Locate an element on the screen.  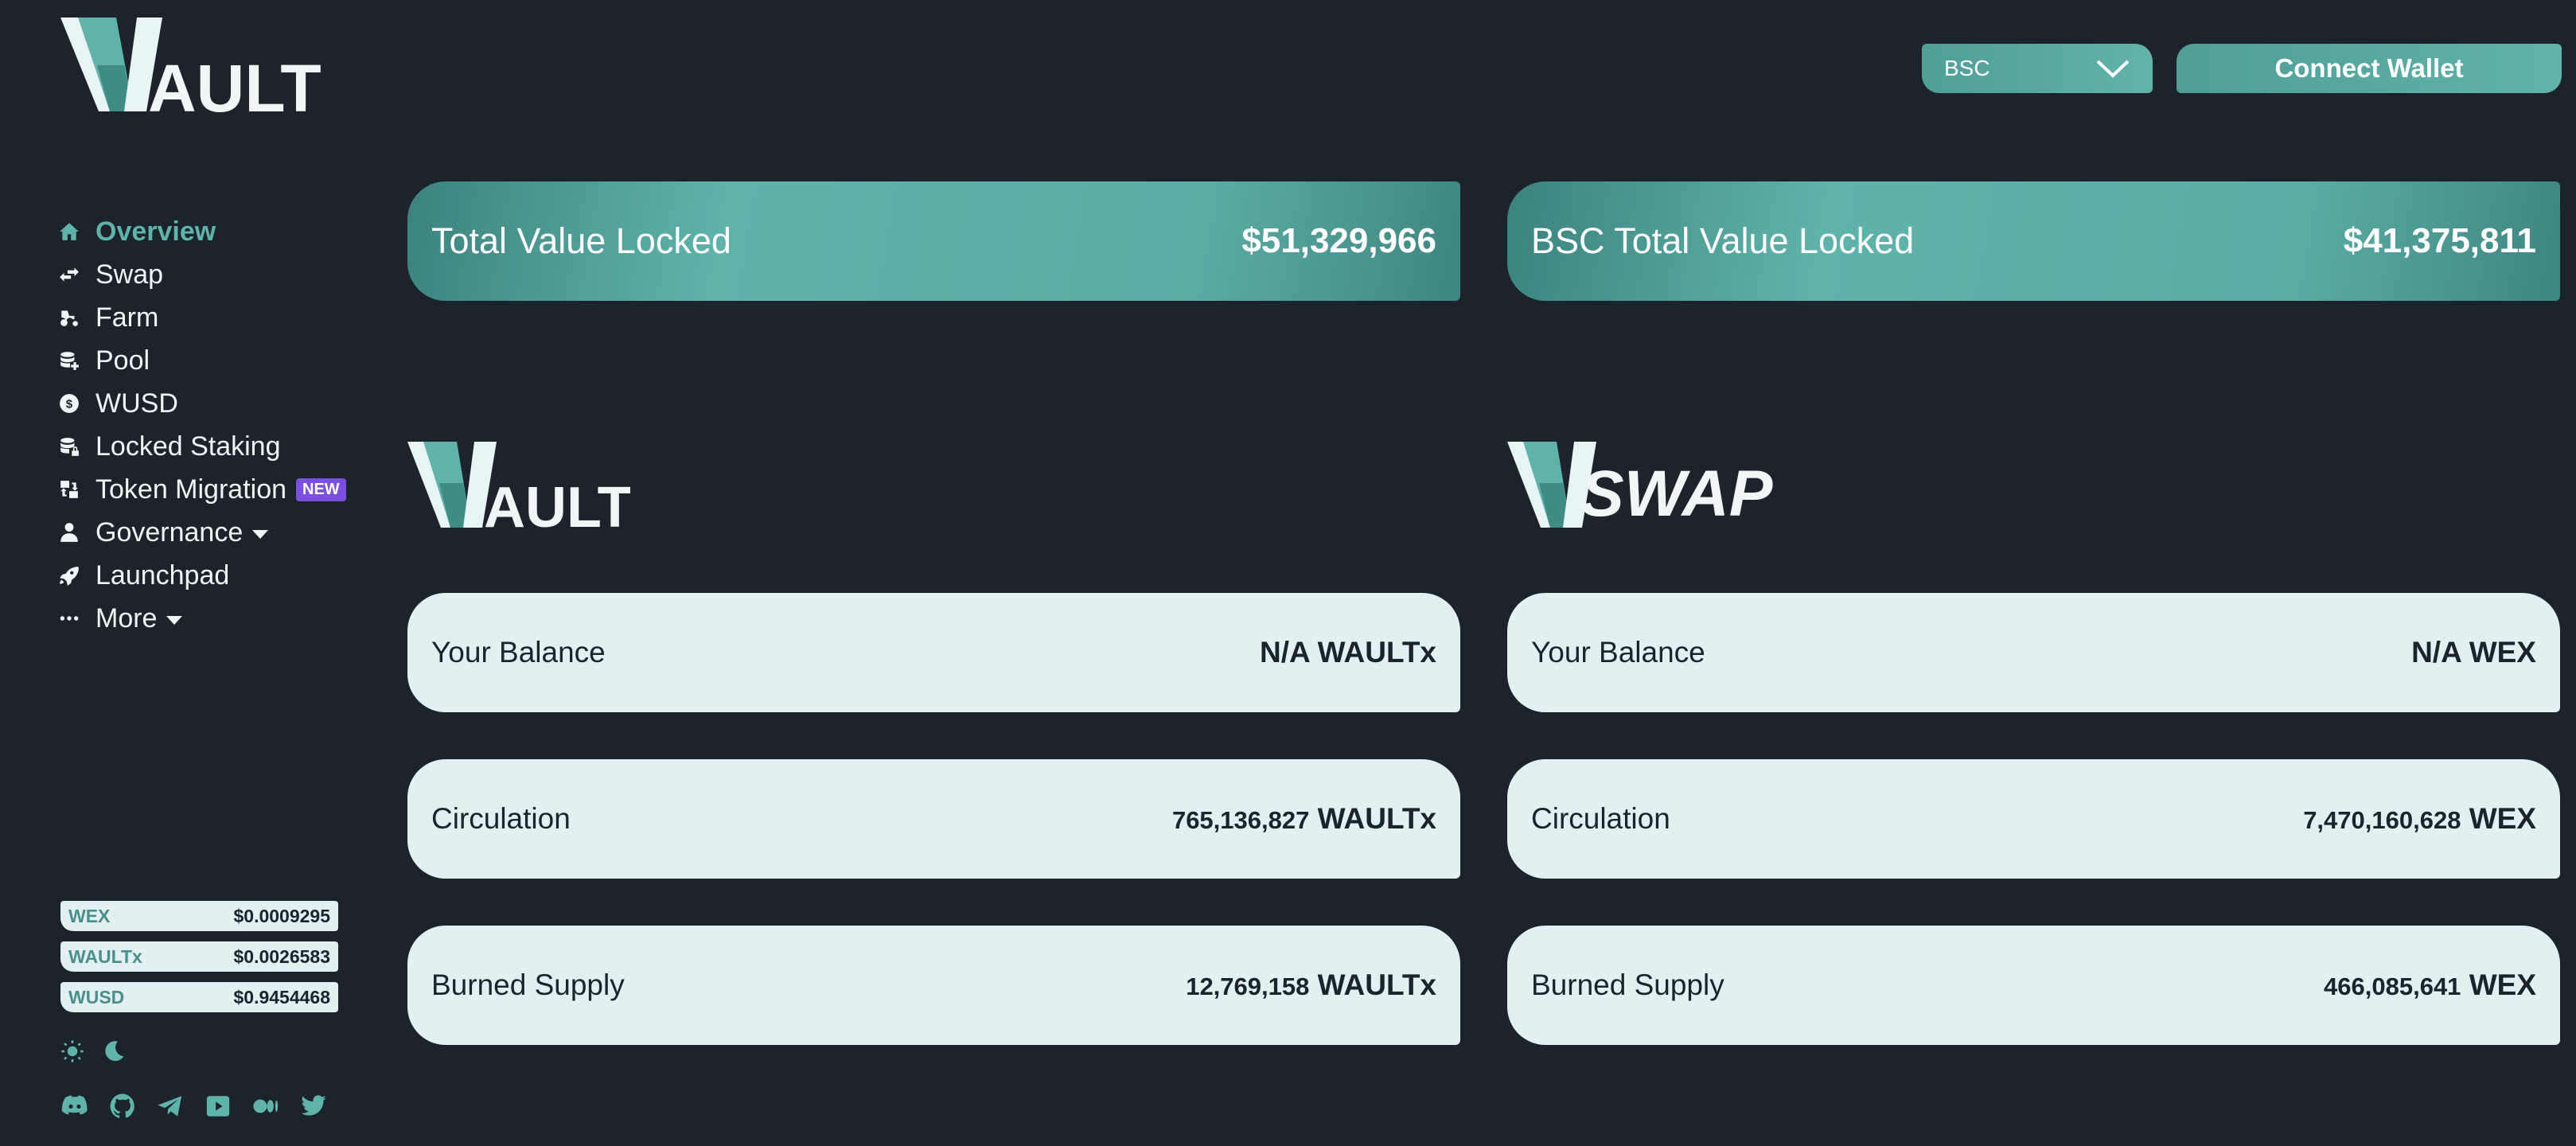
rocket-icon is located at coordinates (69, 575).